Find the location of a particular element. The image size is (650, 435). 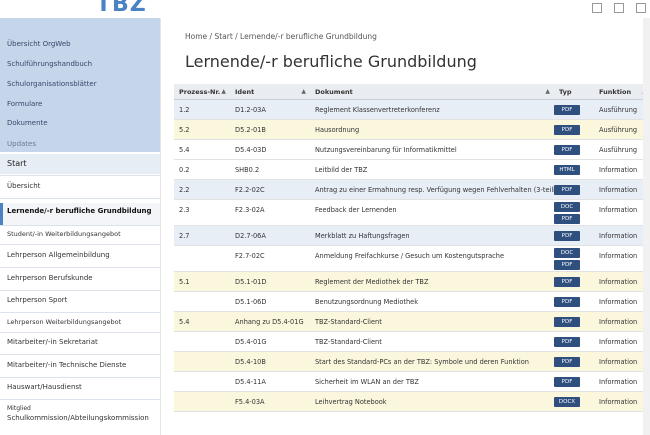

sidebar-item-schulkommission: Schulkommission/Abteilungskommission is located at coordinates (80, 418).